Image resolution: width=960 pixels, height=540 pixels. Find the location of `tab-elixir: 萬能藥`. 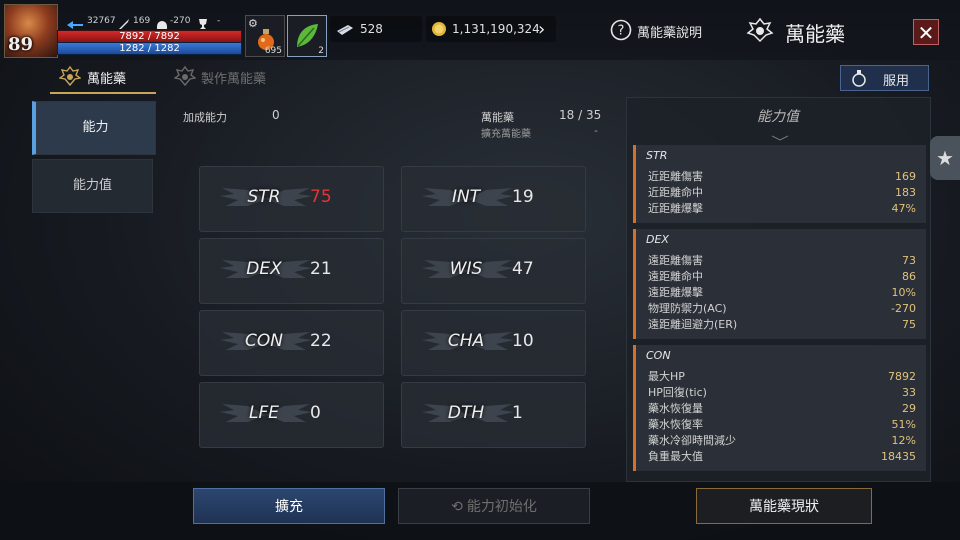

tab-elixir: 萬能藥 is located at coordinates (106, 77).